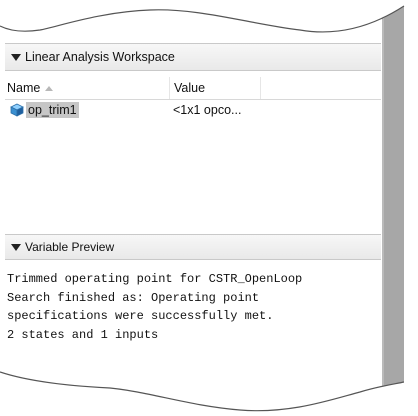 The image size is (418, 416). I want to click on bottom-right-mask, so click(411, 398).